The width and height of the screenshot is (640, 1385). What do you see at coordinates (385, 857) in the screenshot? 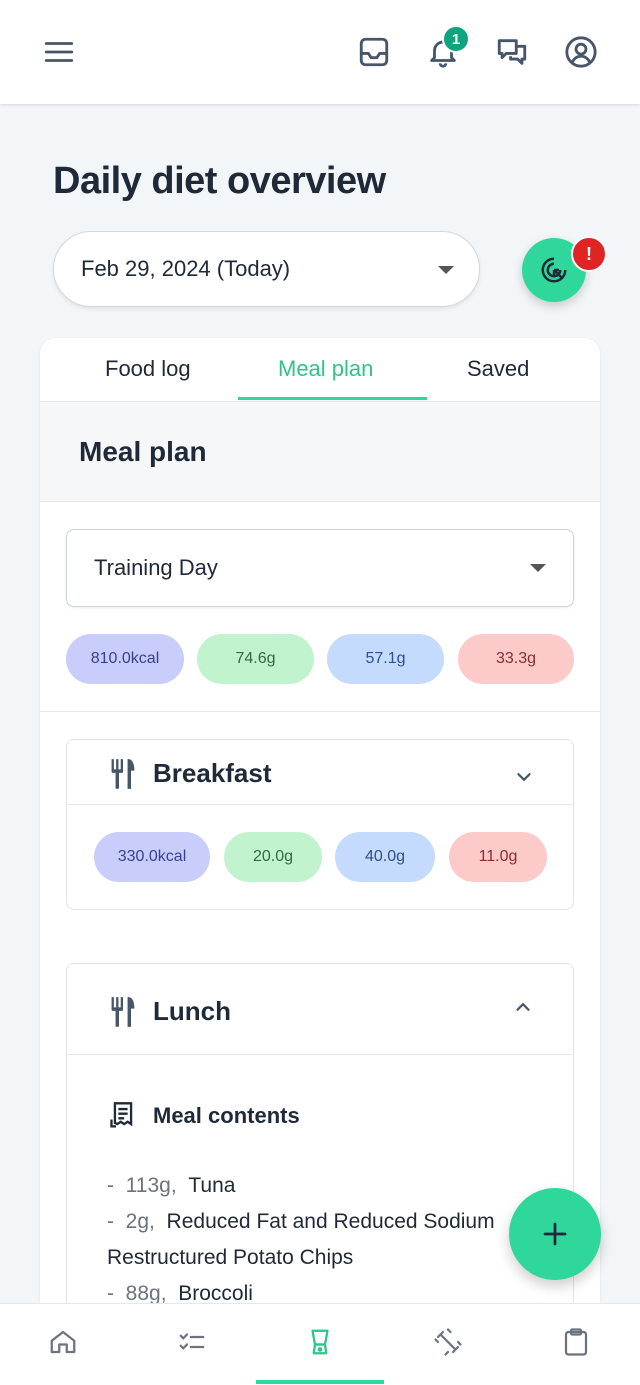
I see `breakfast-carbs-pill: 40.0g` at bounding box center [385, 857].